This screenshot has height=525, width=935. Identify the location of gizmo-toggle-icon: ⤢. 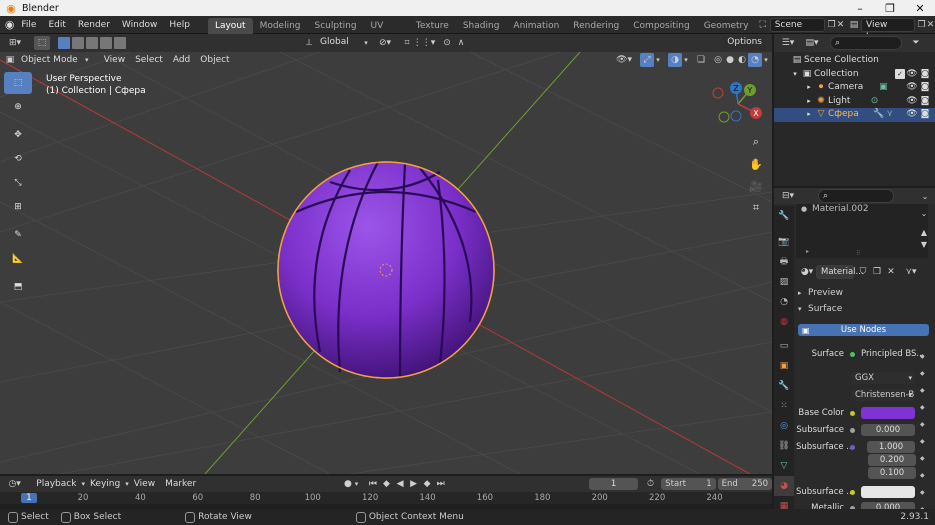
(647, 60).